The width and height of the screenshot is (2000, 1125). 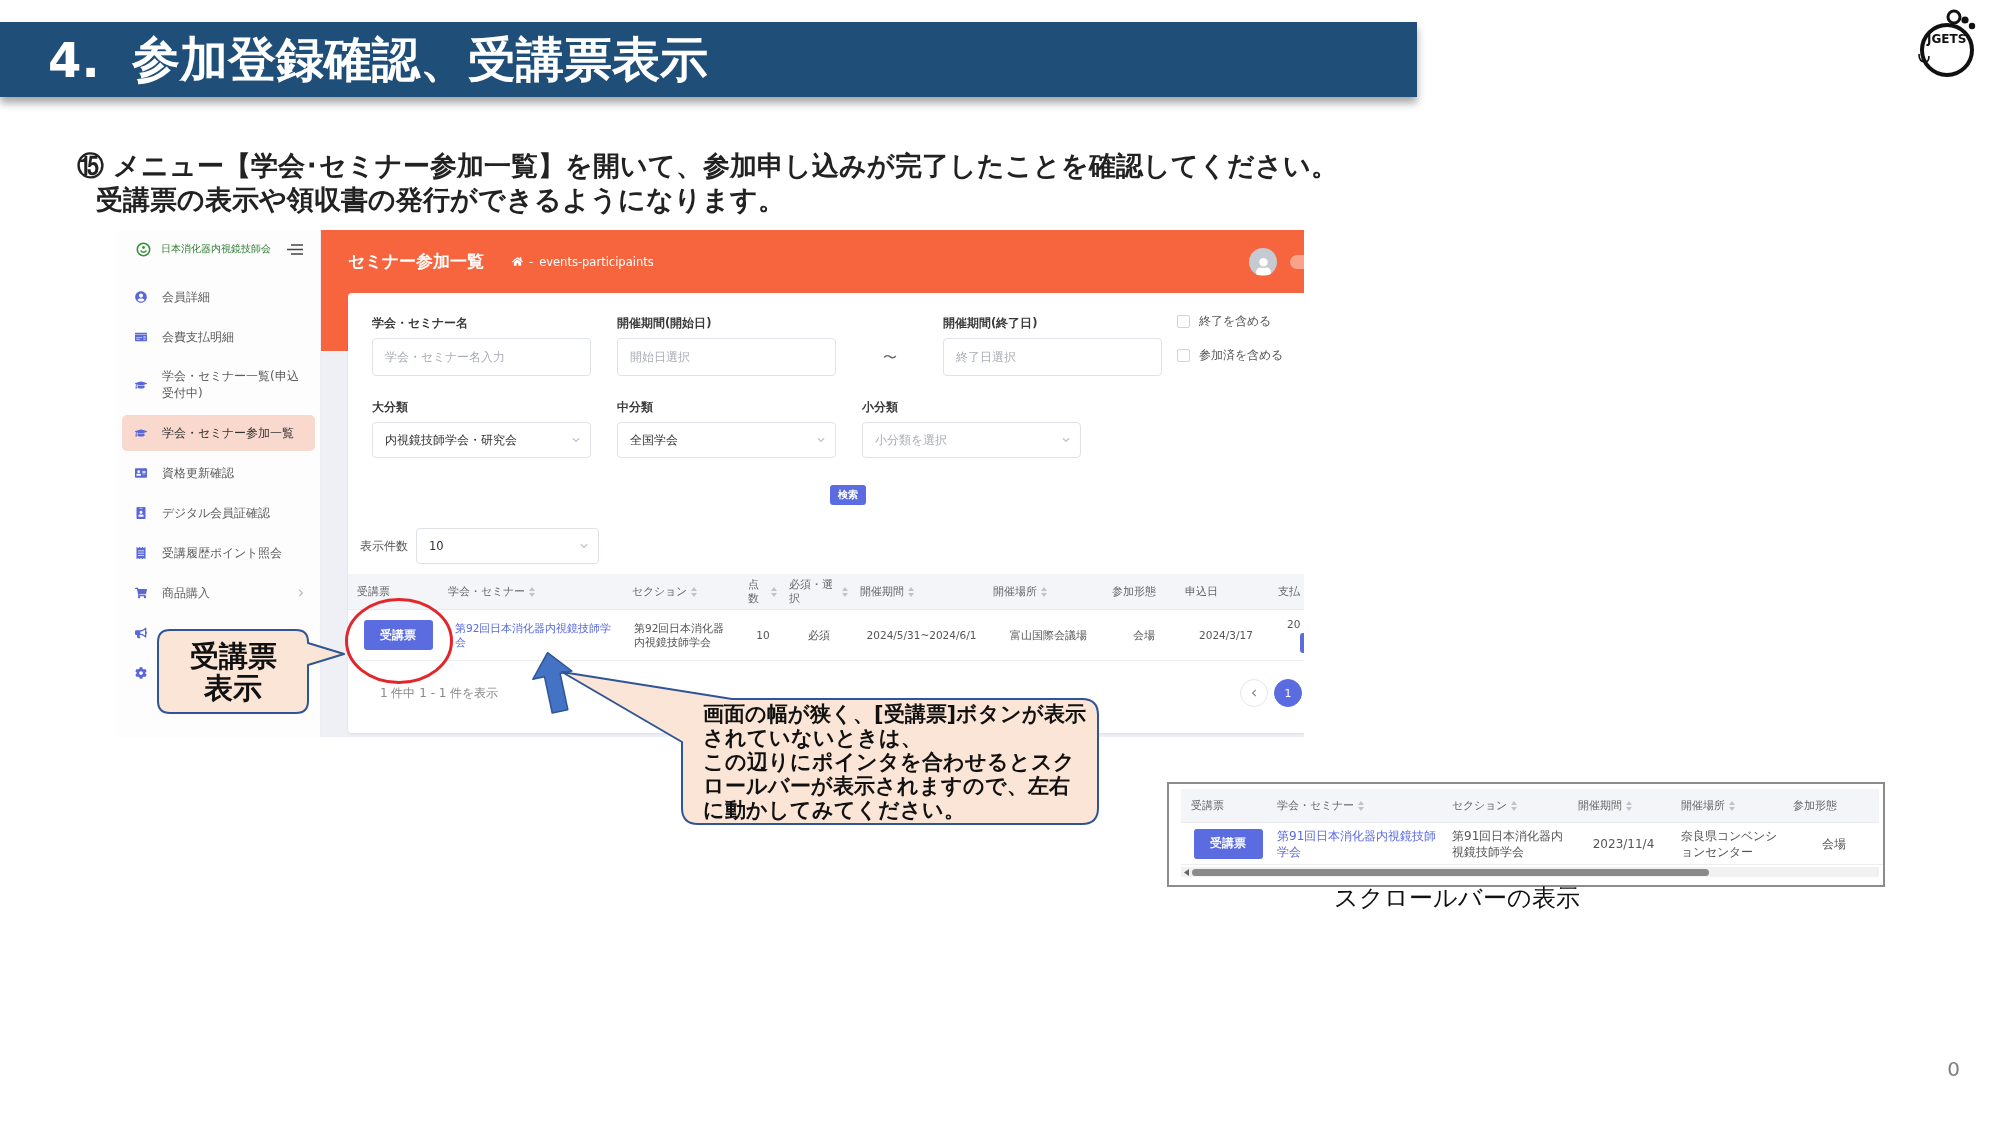 What do you see at coordinates (1263, 261) in the screenshot?
I see `avatar-icon` at bounding box center [1263, 261].